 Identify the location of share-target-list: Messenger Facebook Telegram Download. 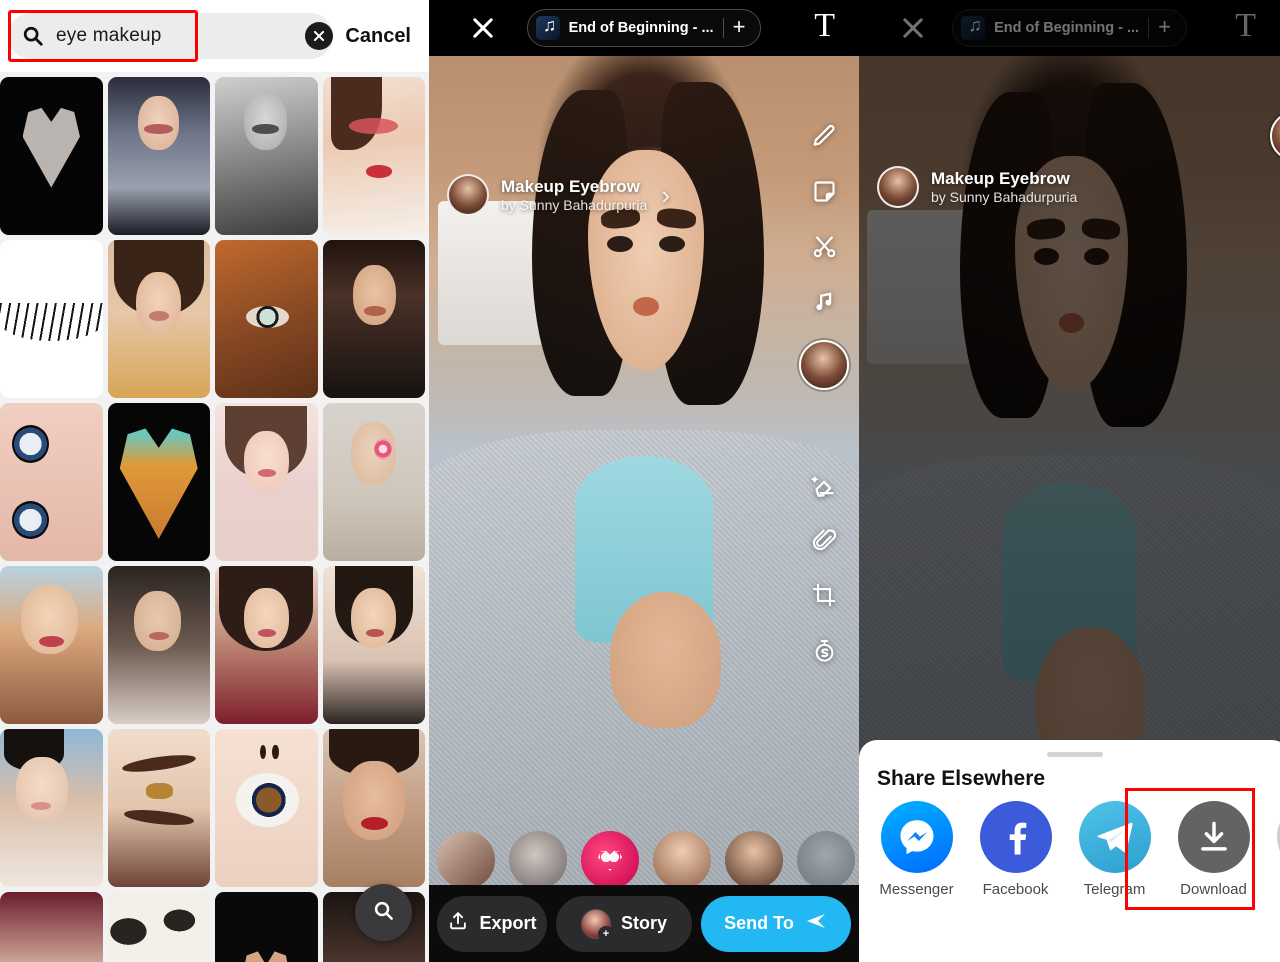
(1069, 849).